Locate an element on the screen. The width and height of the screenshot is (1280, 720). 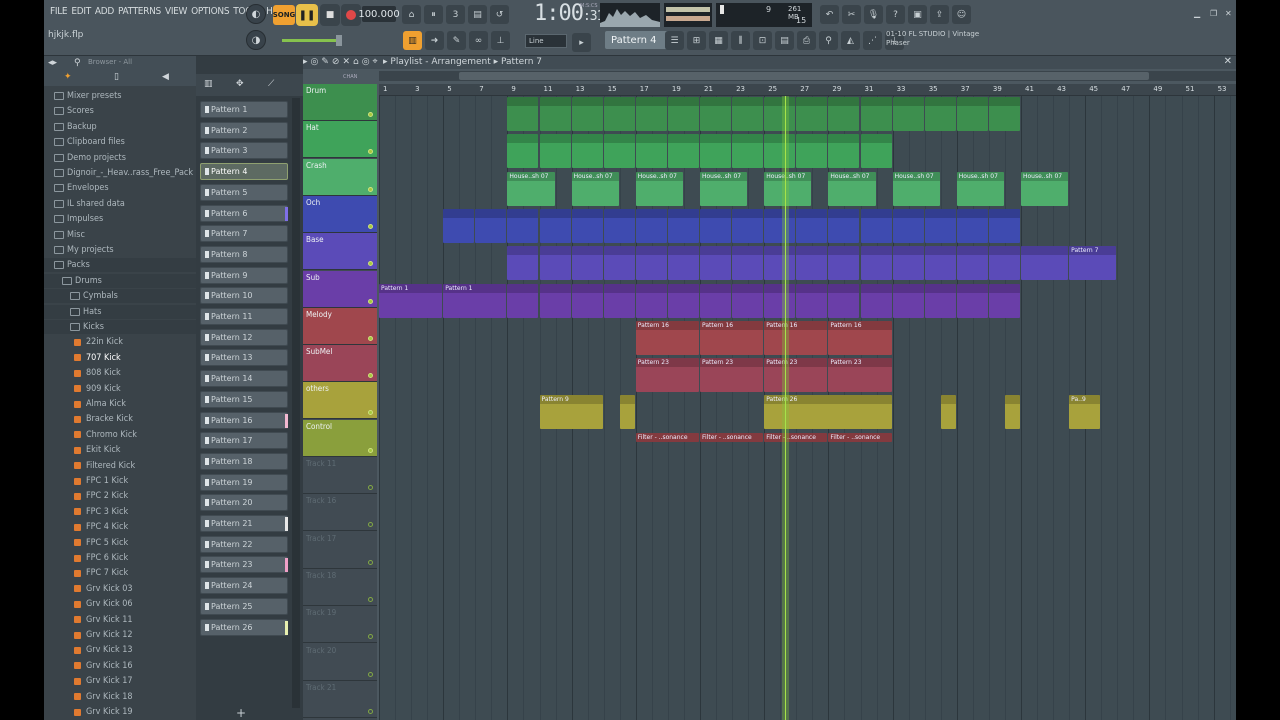
pattern-item: Pattern 21 is located at coordinates (244, 523).